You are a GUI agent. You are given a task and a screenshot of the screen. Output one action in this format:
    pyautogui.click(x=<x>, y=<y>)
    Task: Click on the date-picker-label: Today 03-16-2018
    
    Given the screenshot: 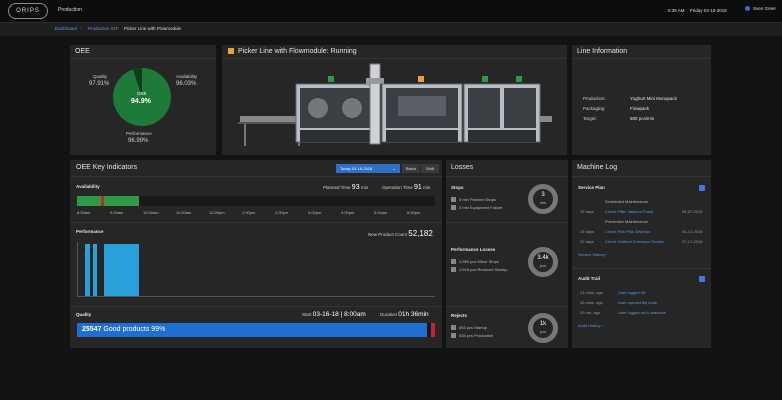 What is the action you would take?
    pyautogui.click(x=356, y=168)
    